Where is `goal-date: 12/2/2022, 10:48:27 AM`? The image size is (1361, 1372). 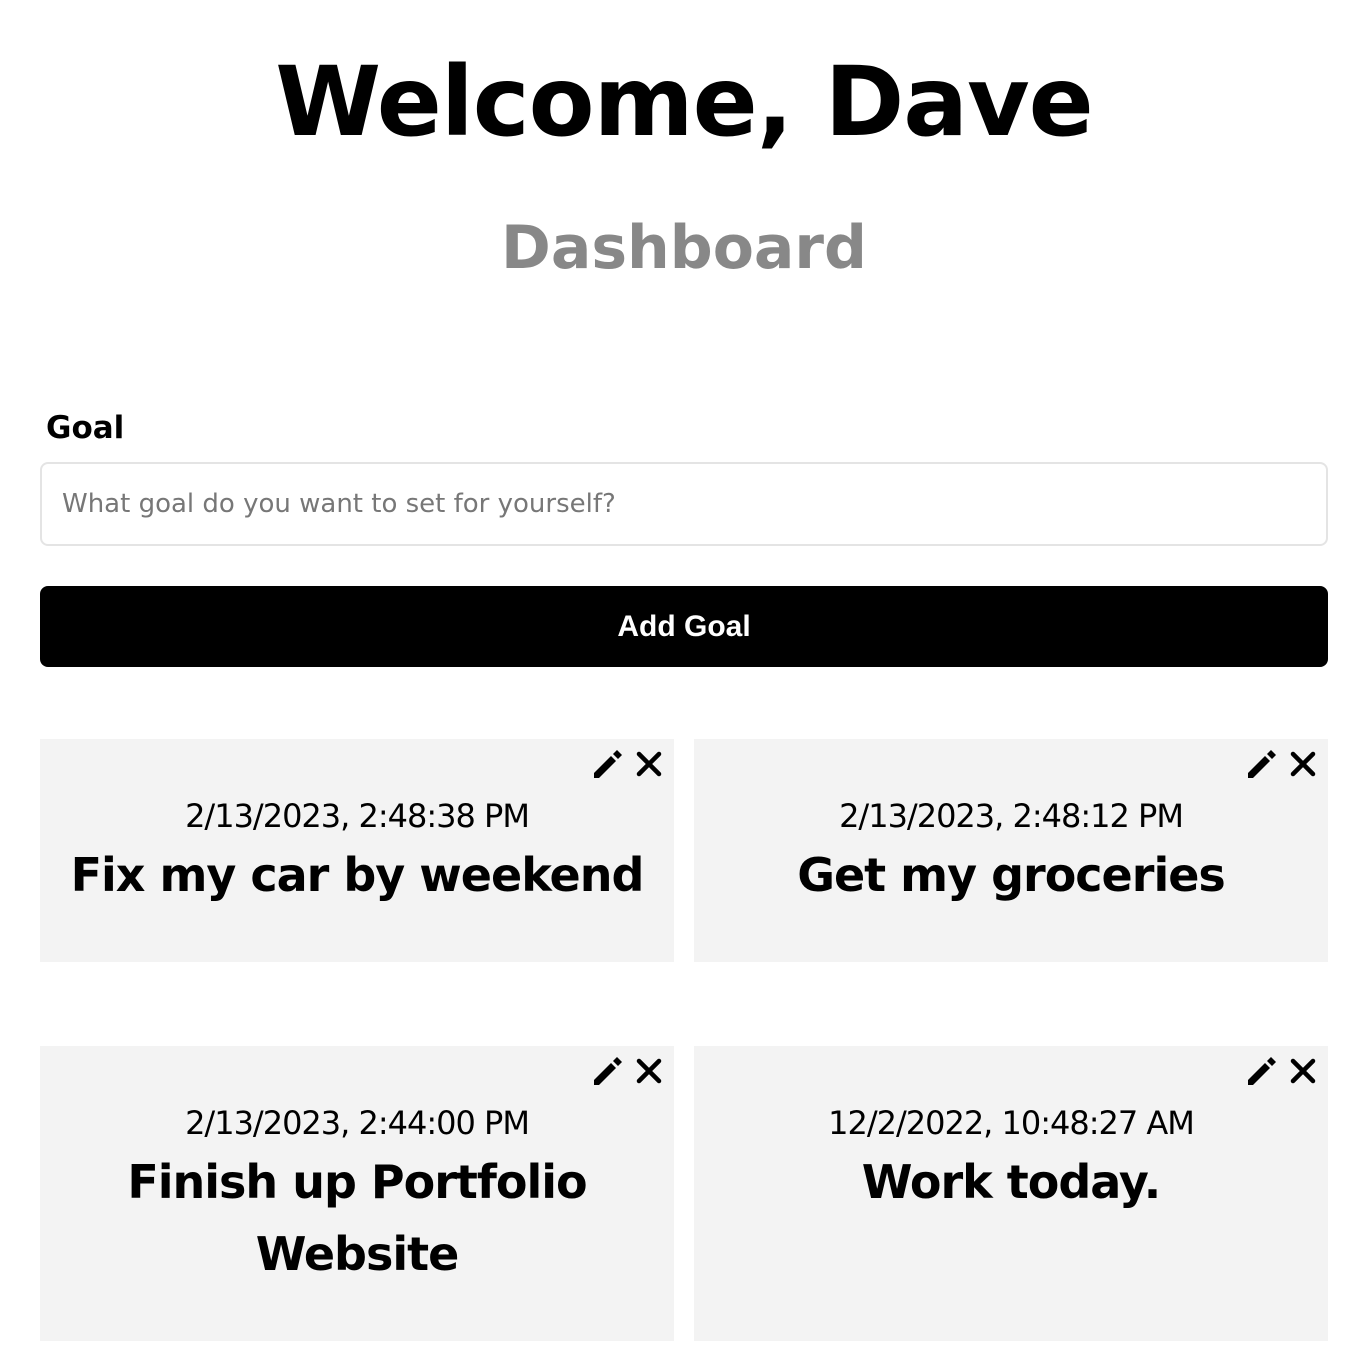 goal-date: 12/2/2022, 10:48:27 AM is located at coordinates (1011, 1123).